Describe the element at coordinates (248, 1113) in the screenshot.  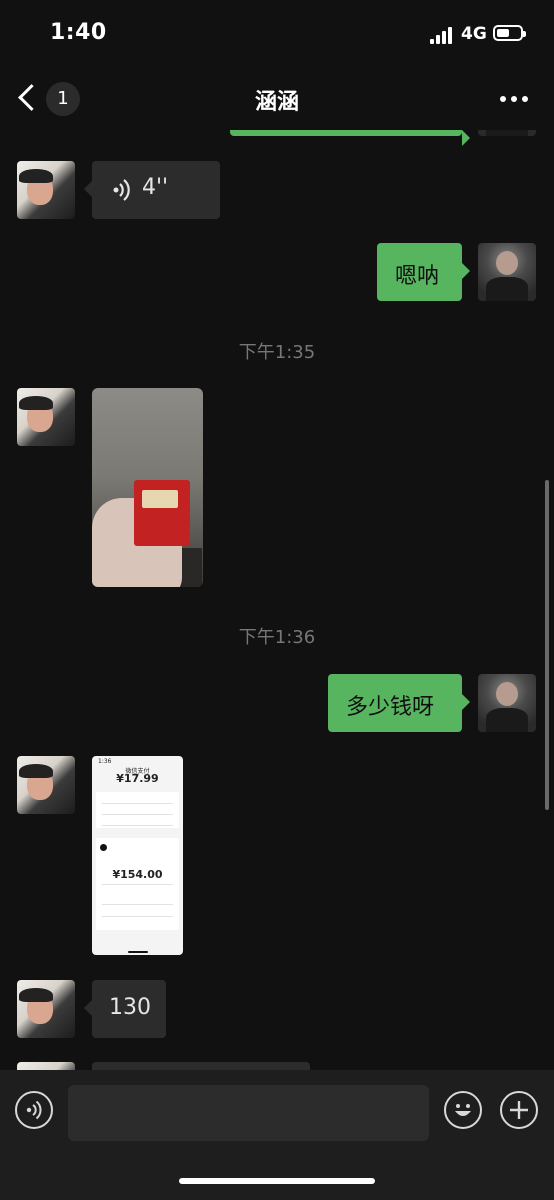
I see `message-input` at that location.